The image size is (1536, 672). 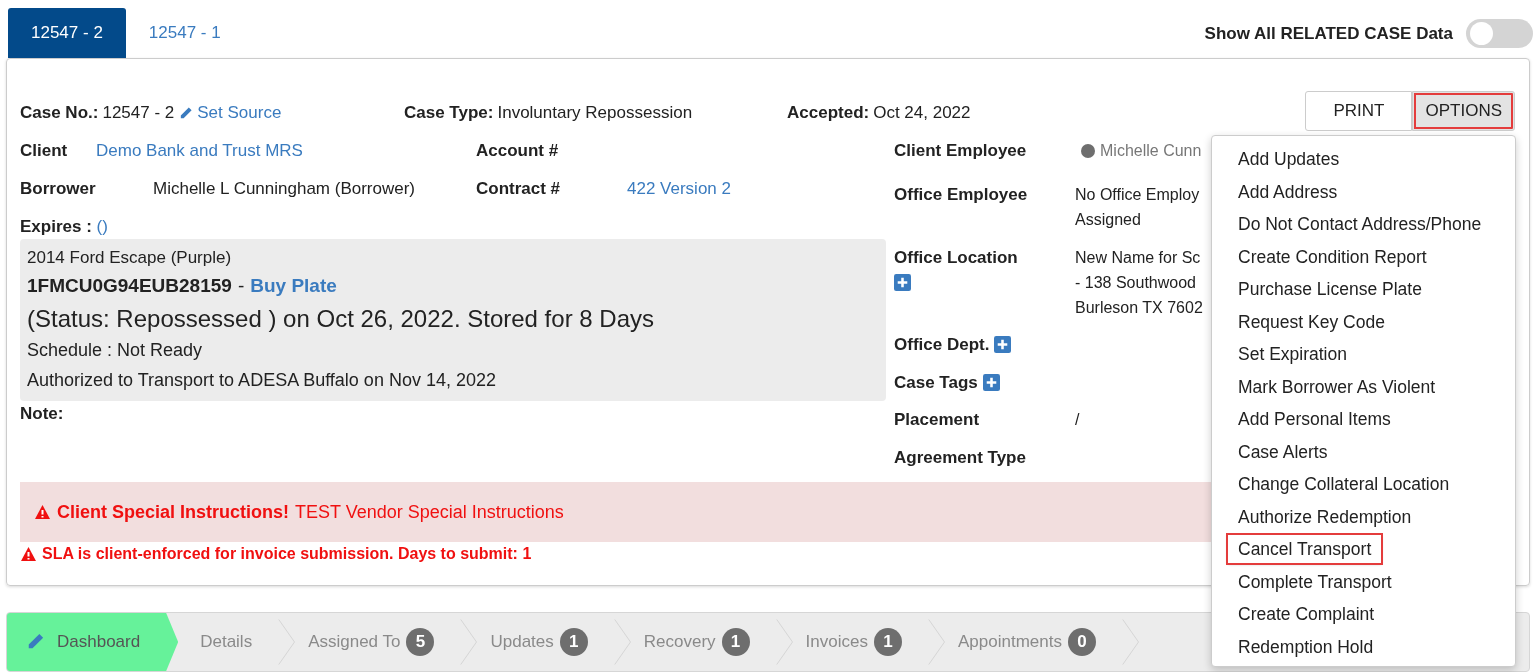 What do you see at coordinates (115, 350) in the screenshot?
I see `schedule-text: Schedule : Not Ready` at bounding box center [115, 350].